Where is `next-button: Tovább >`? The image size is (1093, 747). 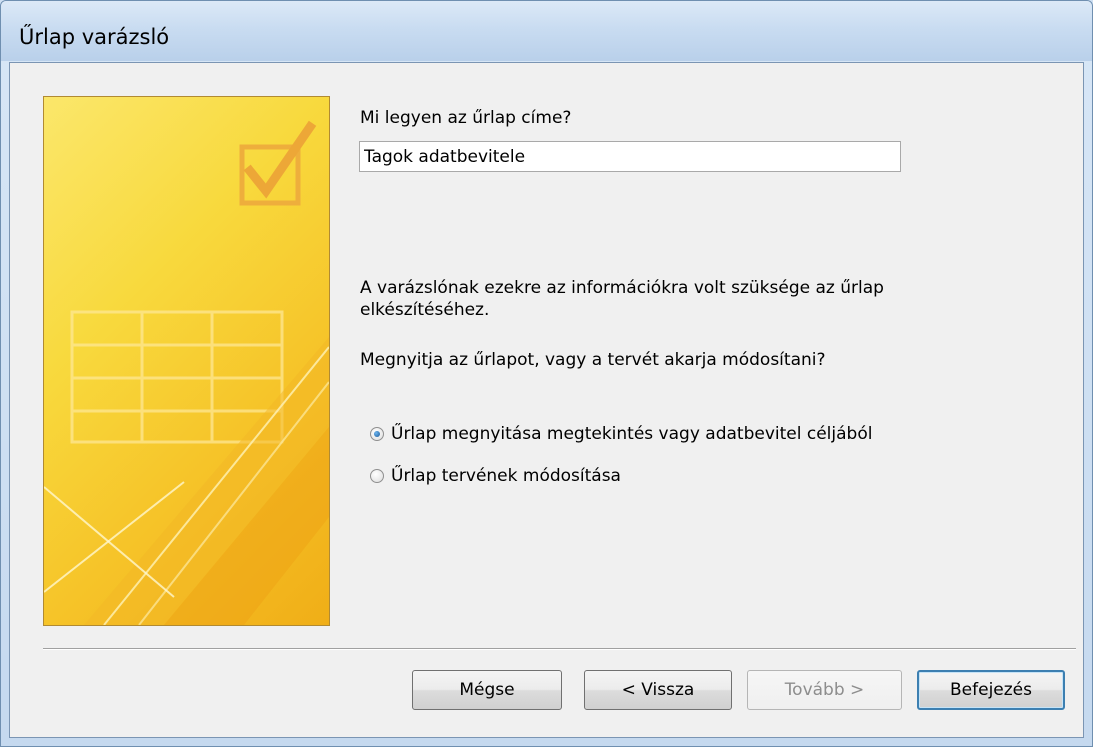
next-button: Tovább > is located at coordinates (824, 690).